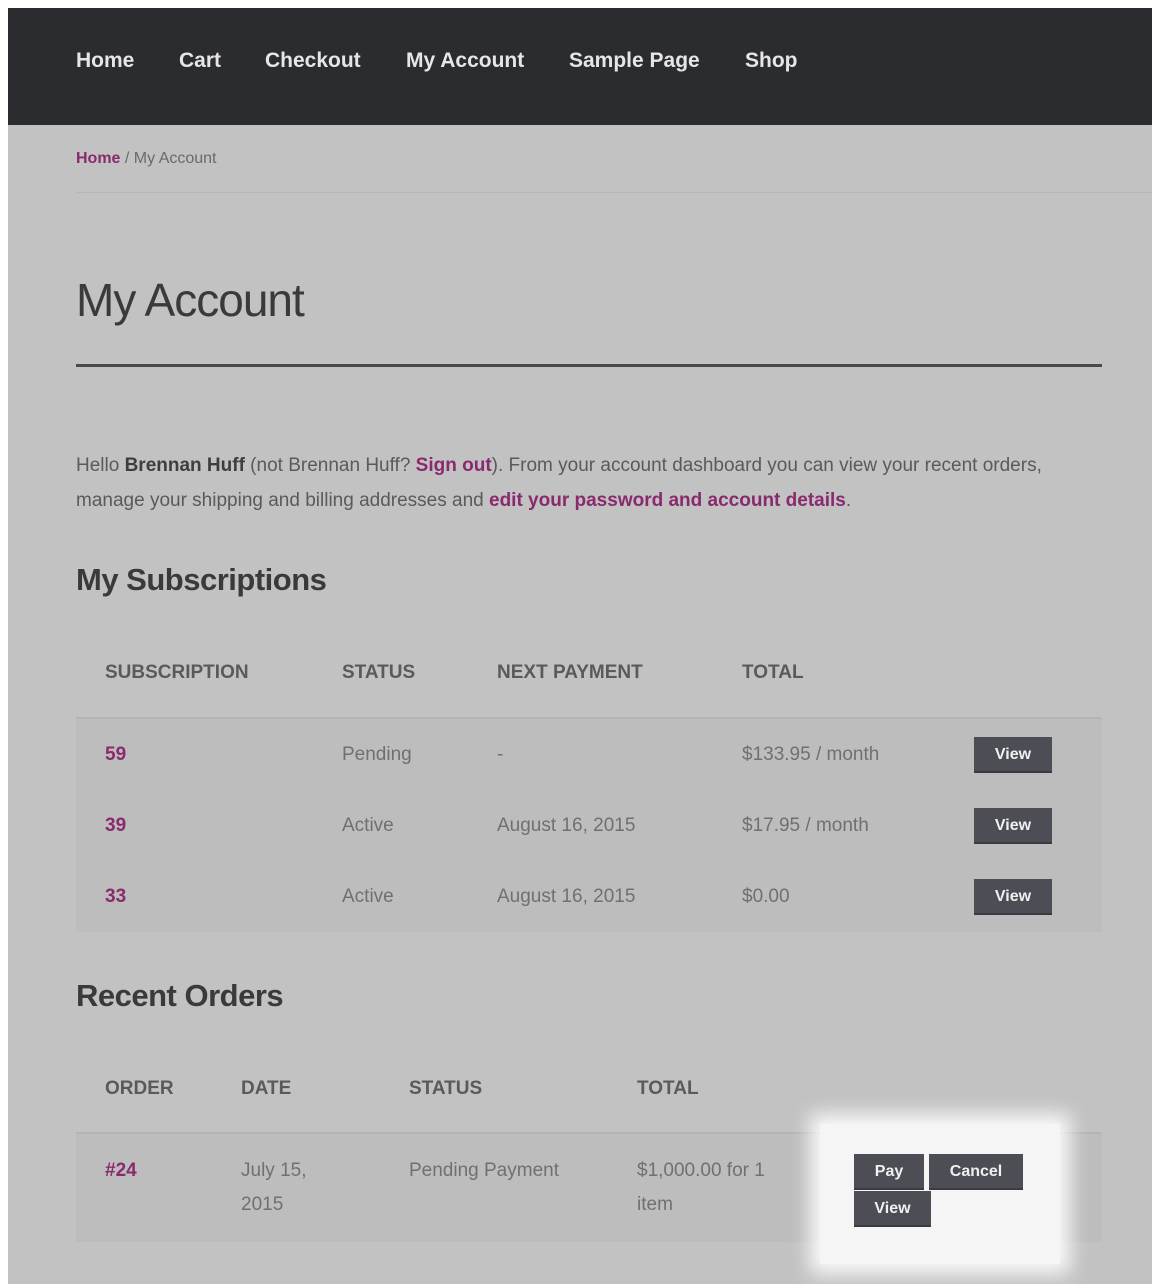 This screenshot has width=1152, height=1284. What do you see at coordinates (200, 61) in the screenshot?
I see `nav-item-cart: Cart` at bounding box center [200, 61].